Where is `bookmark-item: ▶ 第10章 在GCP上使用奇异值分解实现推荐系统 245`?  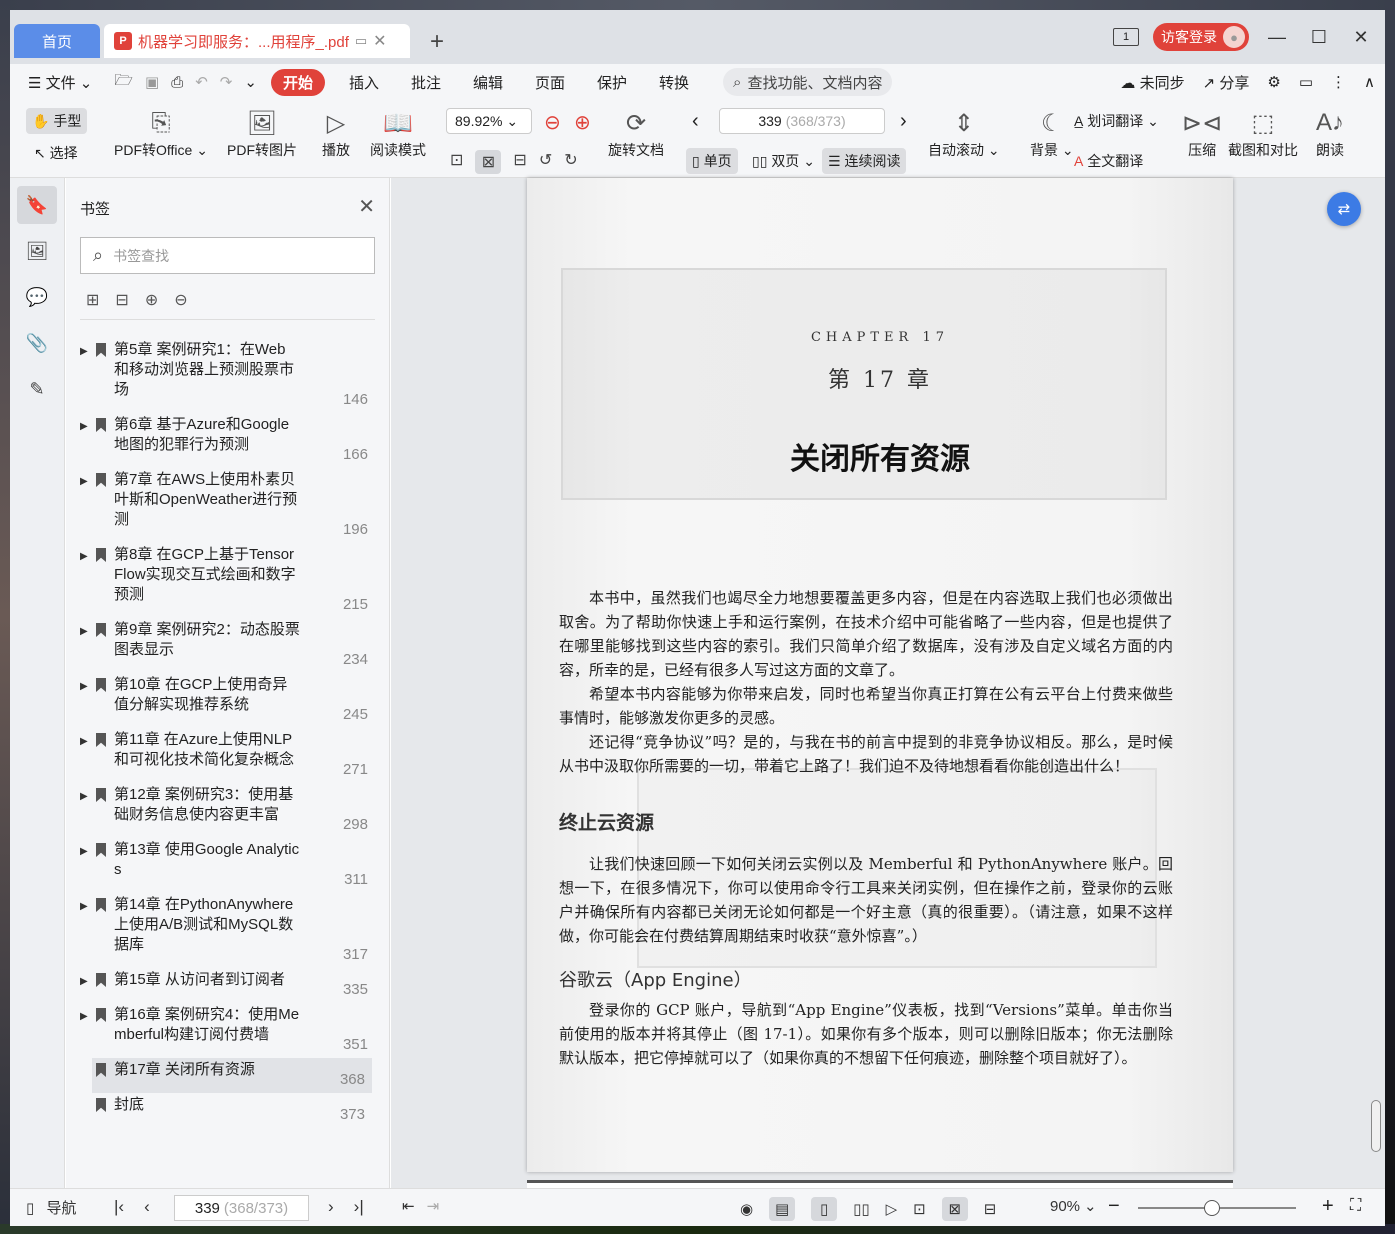 bookmark-item: ▶ 第10章 在GCP上使用奇异值分解实现推荐系统 245 is located at coordinates (227, 700).